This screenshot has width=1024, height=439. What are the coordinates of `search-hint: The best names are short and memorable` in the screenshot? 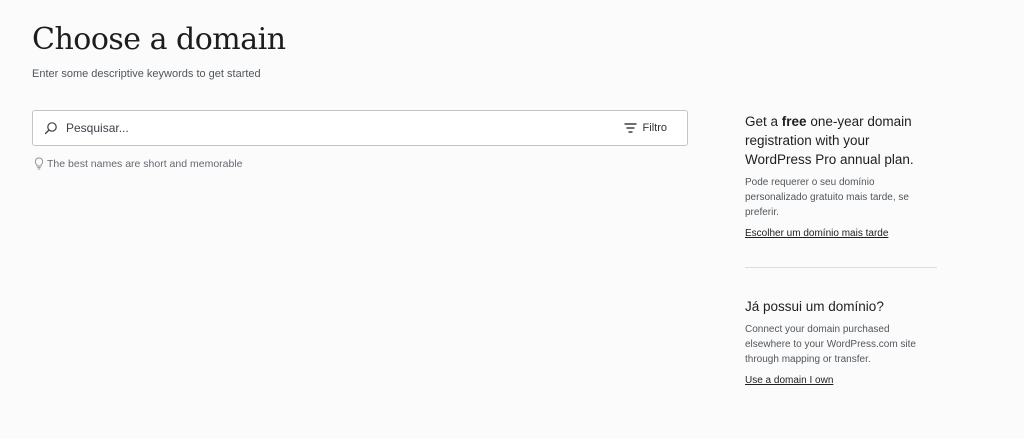 It's located at (138, 163).